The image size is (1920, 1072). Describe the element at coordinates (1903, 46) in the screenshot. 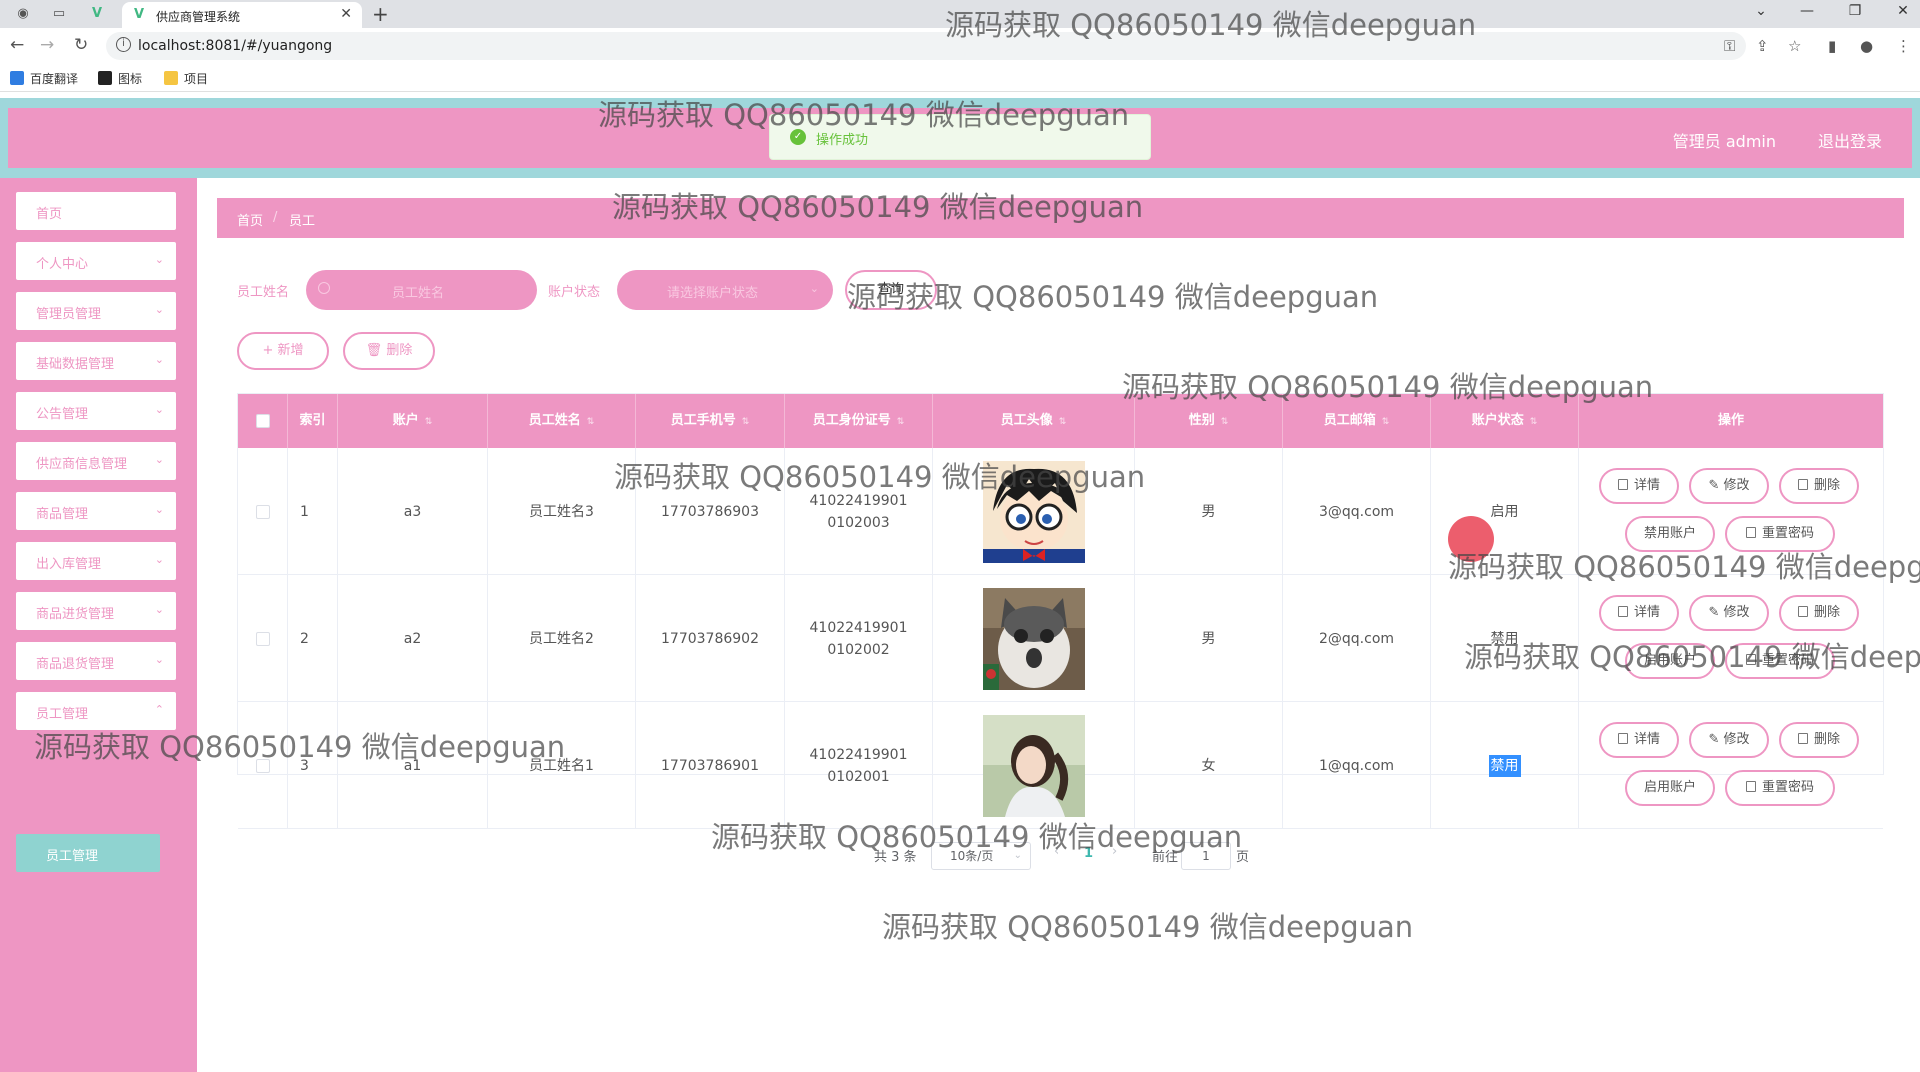

I see `menu-dots-icon: ⋮` at that location.